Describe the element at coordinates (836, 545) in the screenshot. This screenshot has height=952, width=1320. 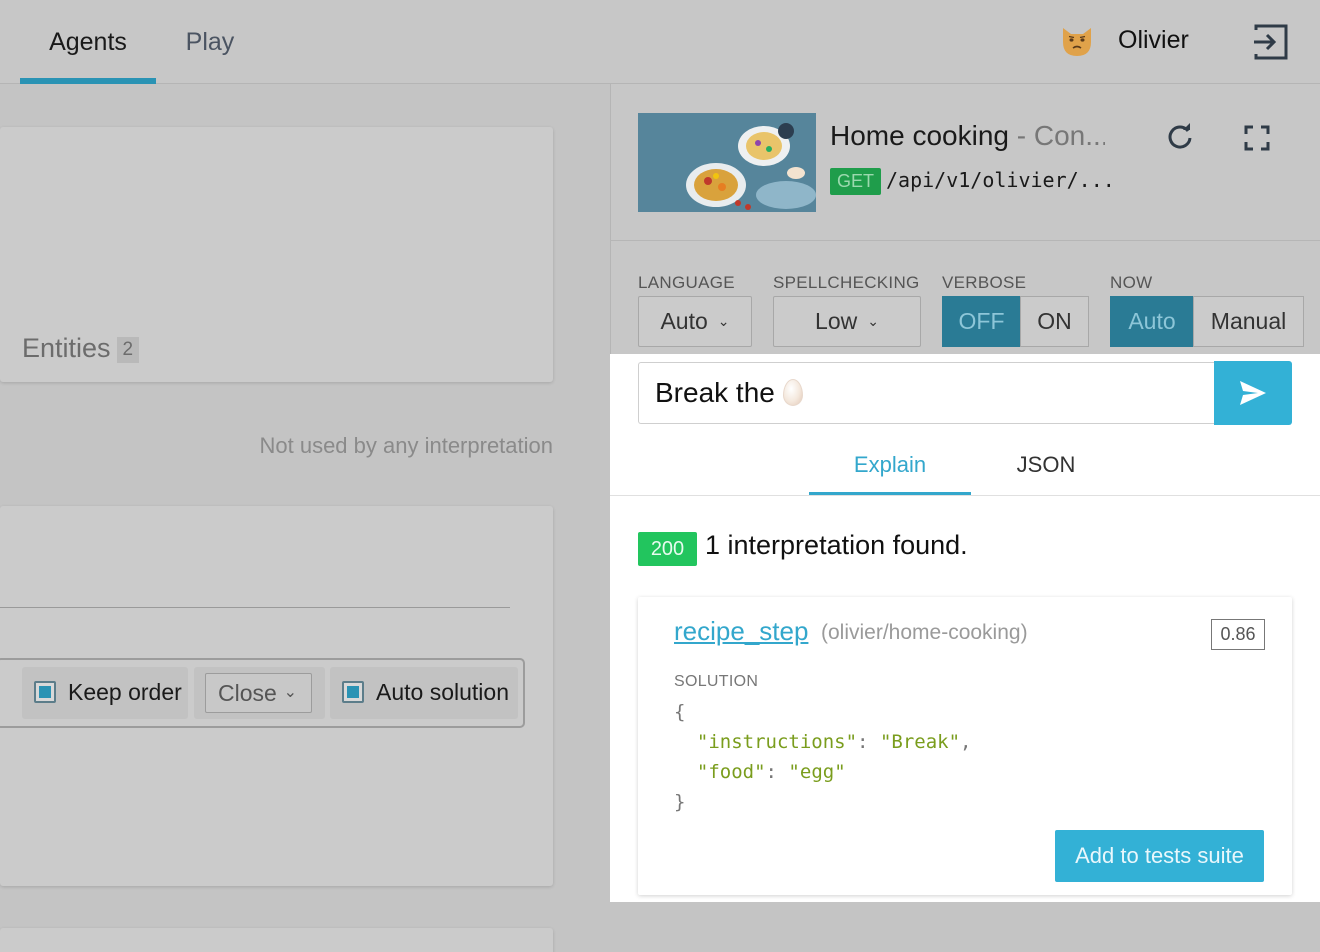
I see `status-text: 1 interpretation found.` at that location.